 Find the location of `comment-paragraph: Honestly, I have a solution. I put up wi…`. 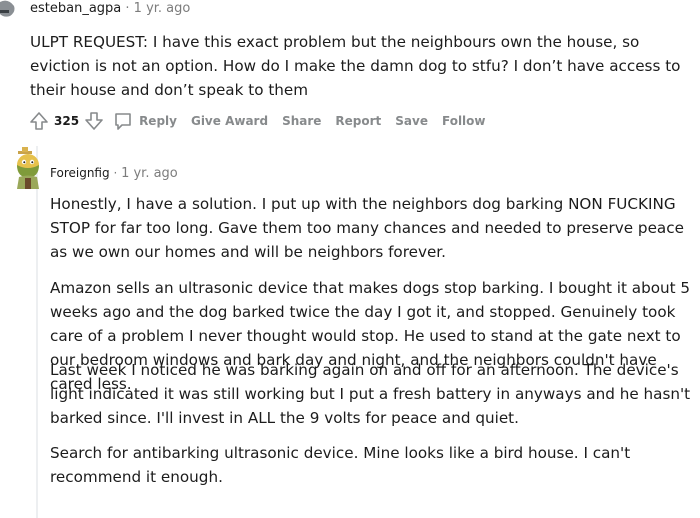

comment-paragraph: Honestly, I have a solution. I put up wi… is located at coordinates (367, 228).